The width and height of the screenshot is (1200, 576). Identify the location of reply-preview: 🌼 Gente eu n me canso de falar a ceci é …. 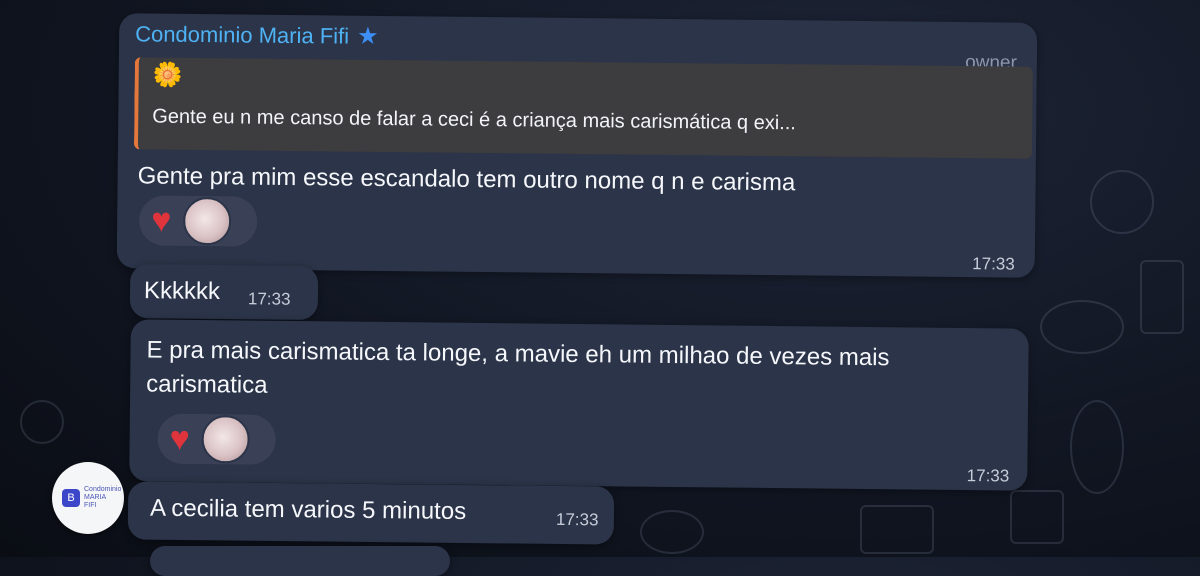
(583, 108).